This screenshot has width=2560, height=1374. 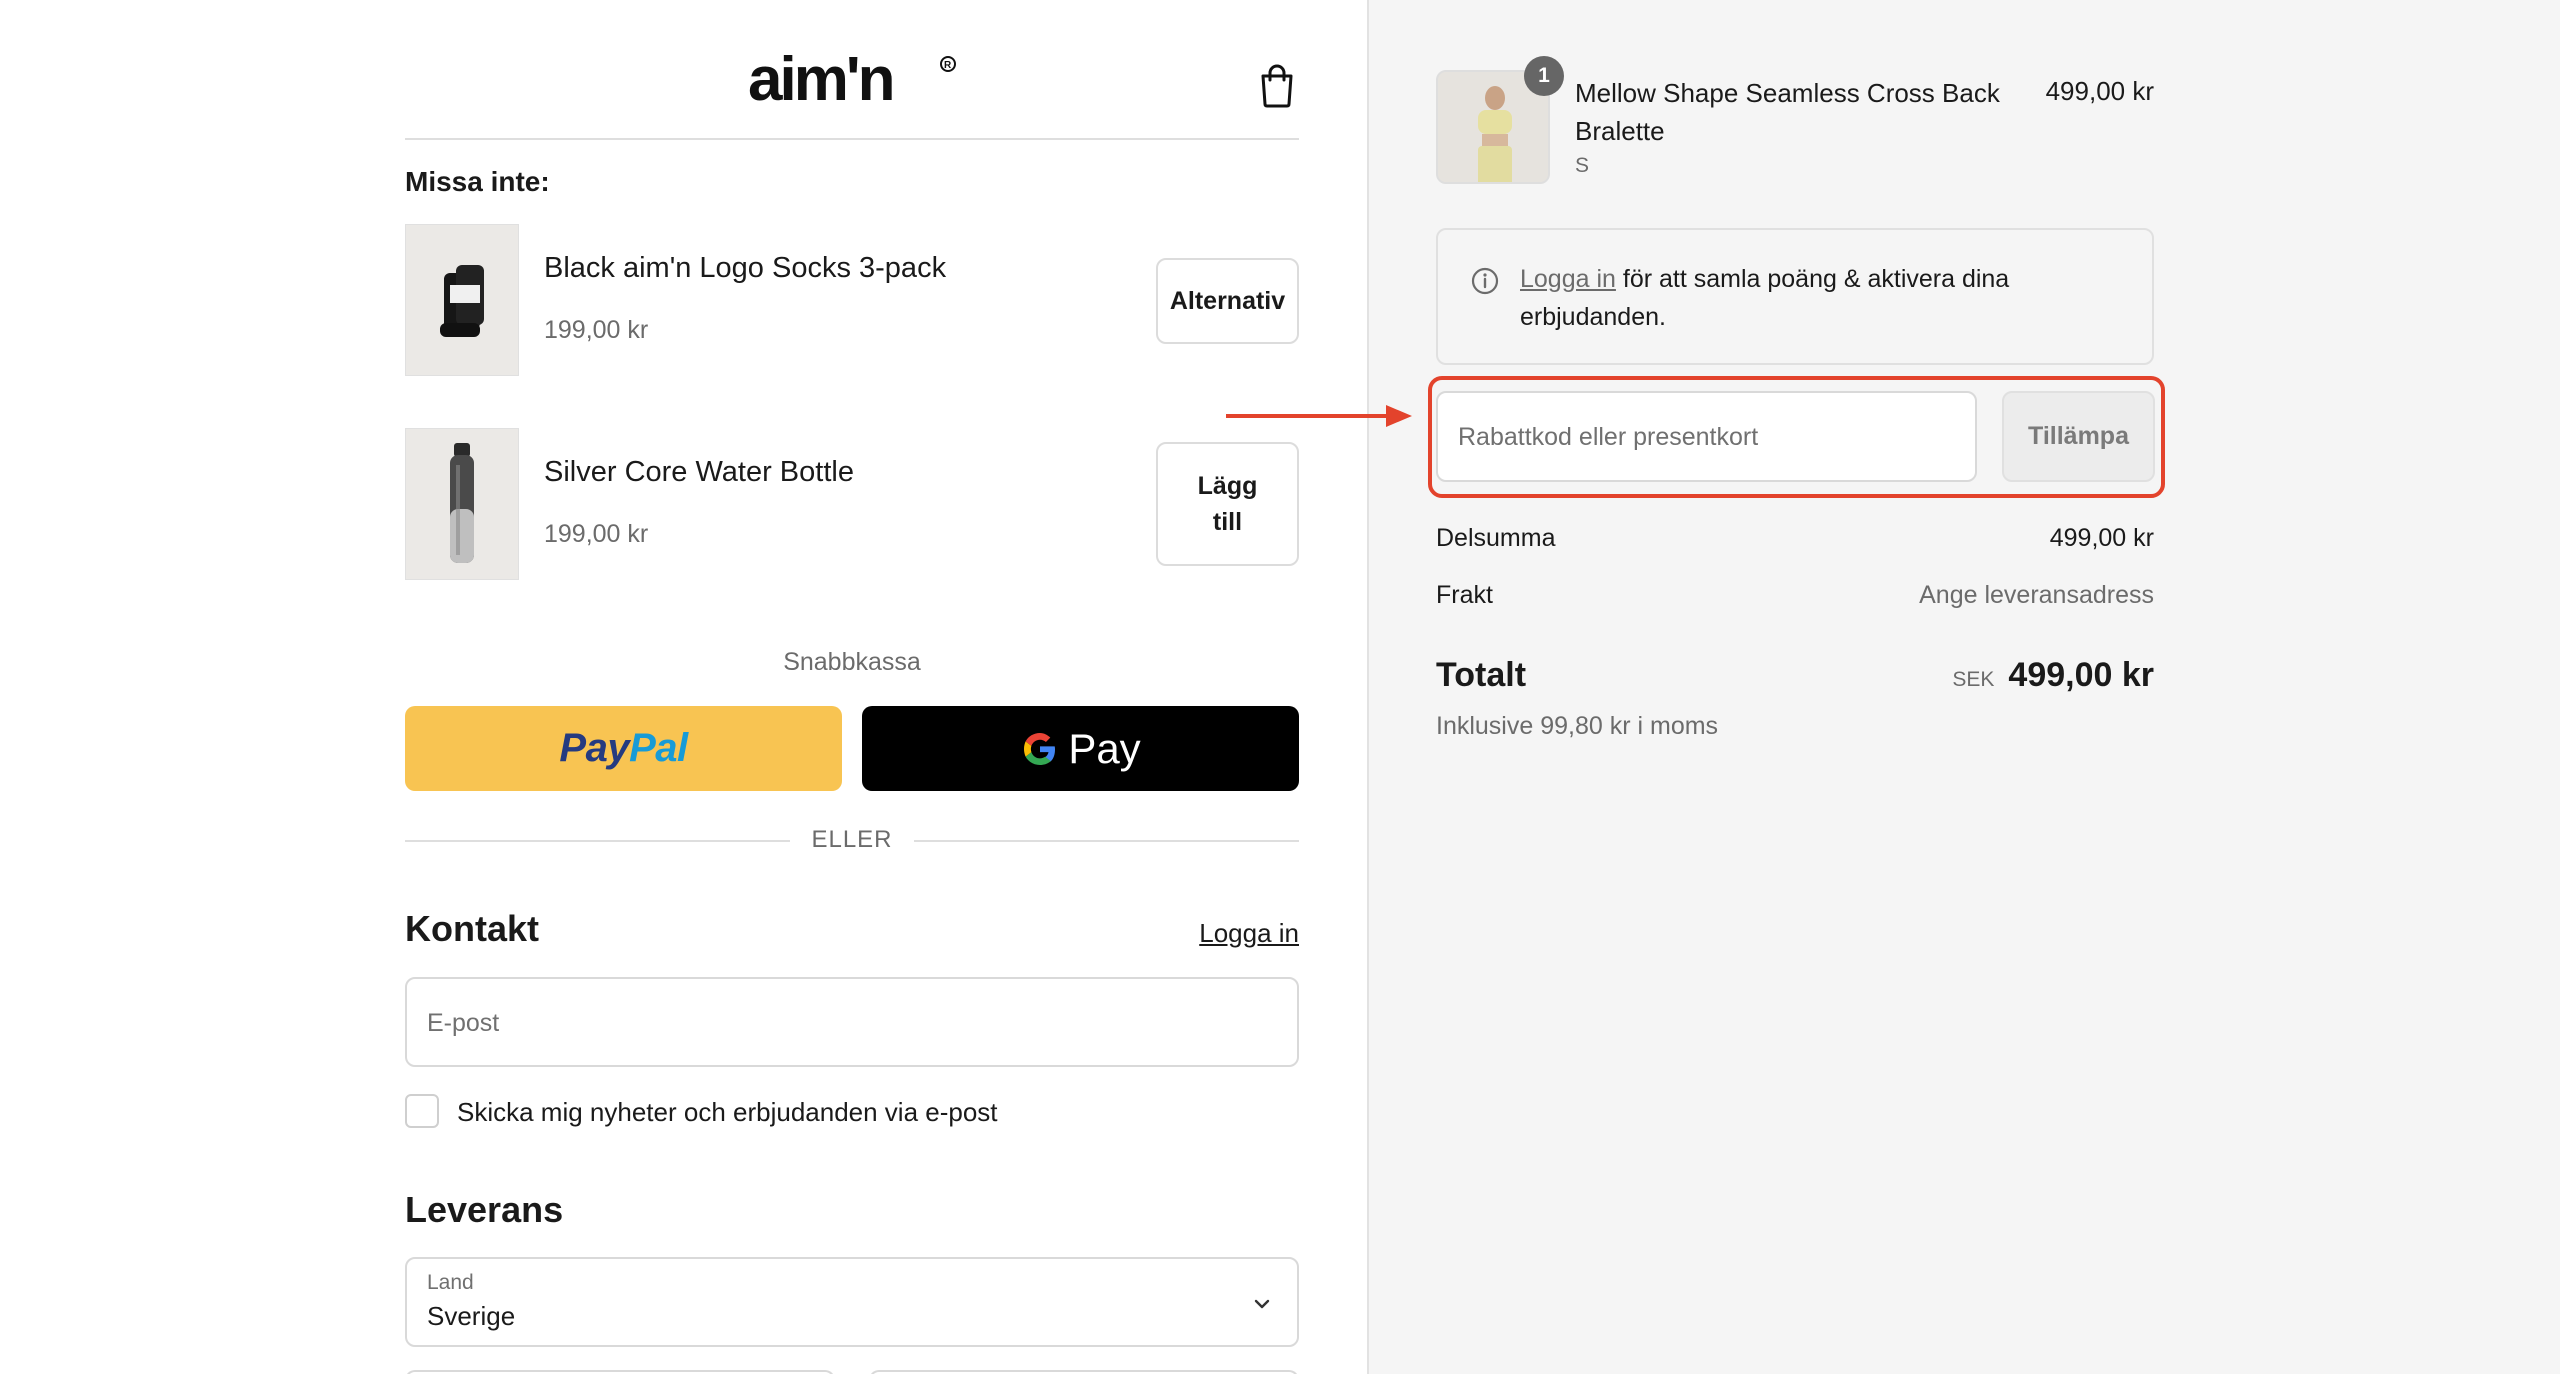 I want to click on aimn-logo: aim'n R, so click(x=853, y=83).